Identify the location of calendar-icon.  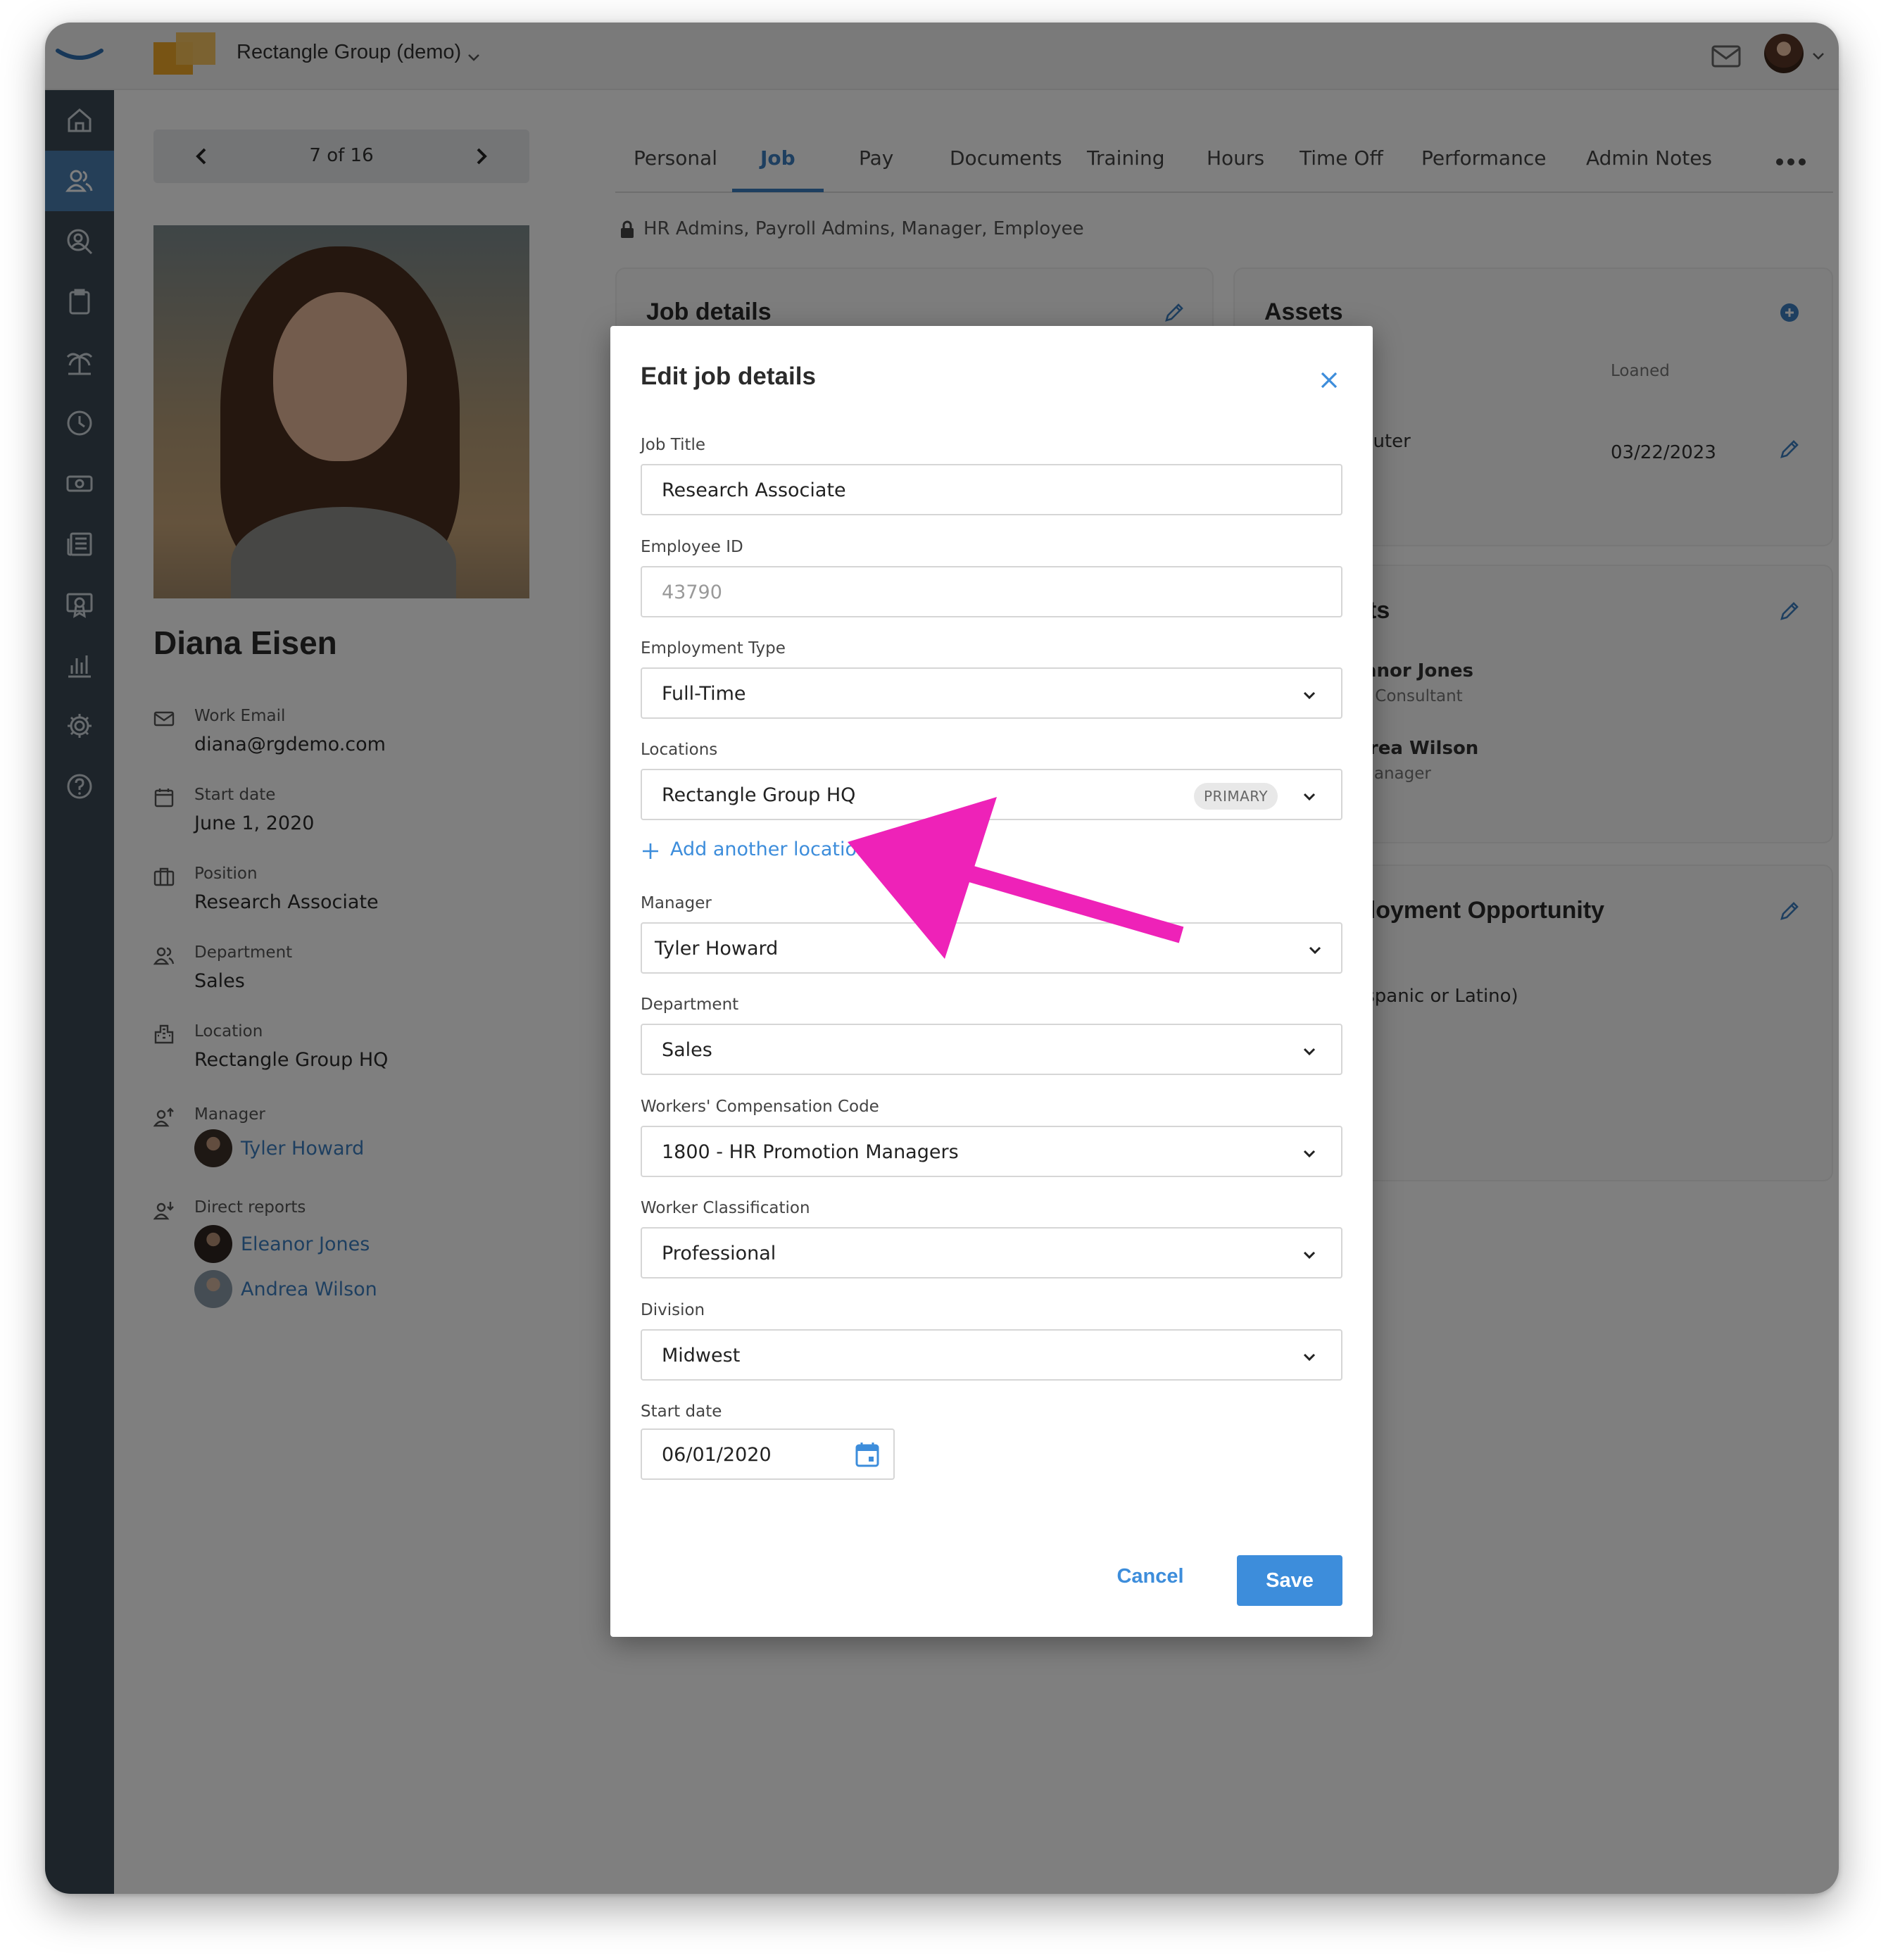
(868, 1454).